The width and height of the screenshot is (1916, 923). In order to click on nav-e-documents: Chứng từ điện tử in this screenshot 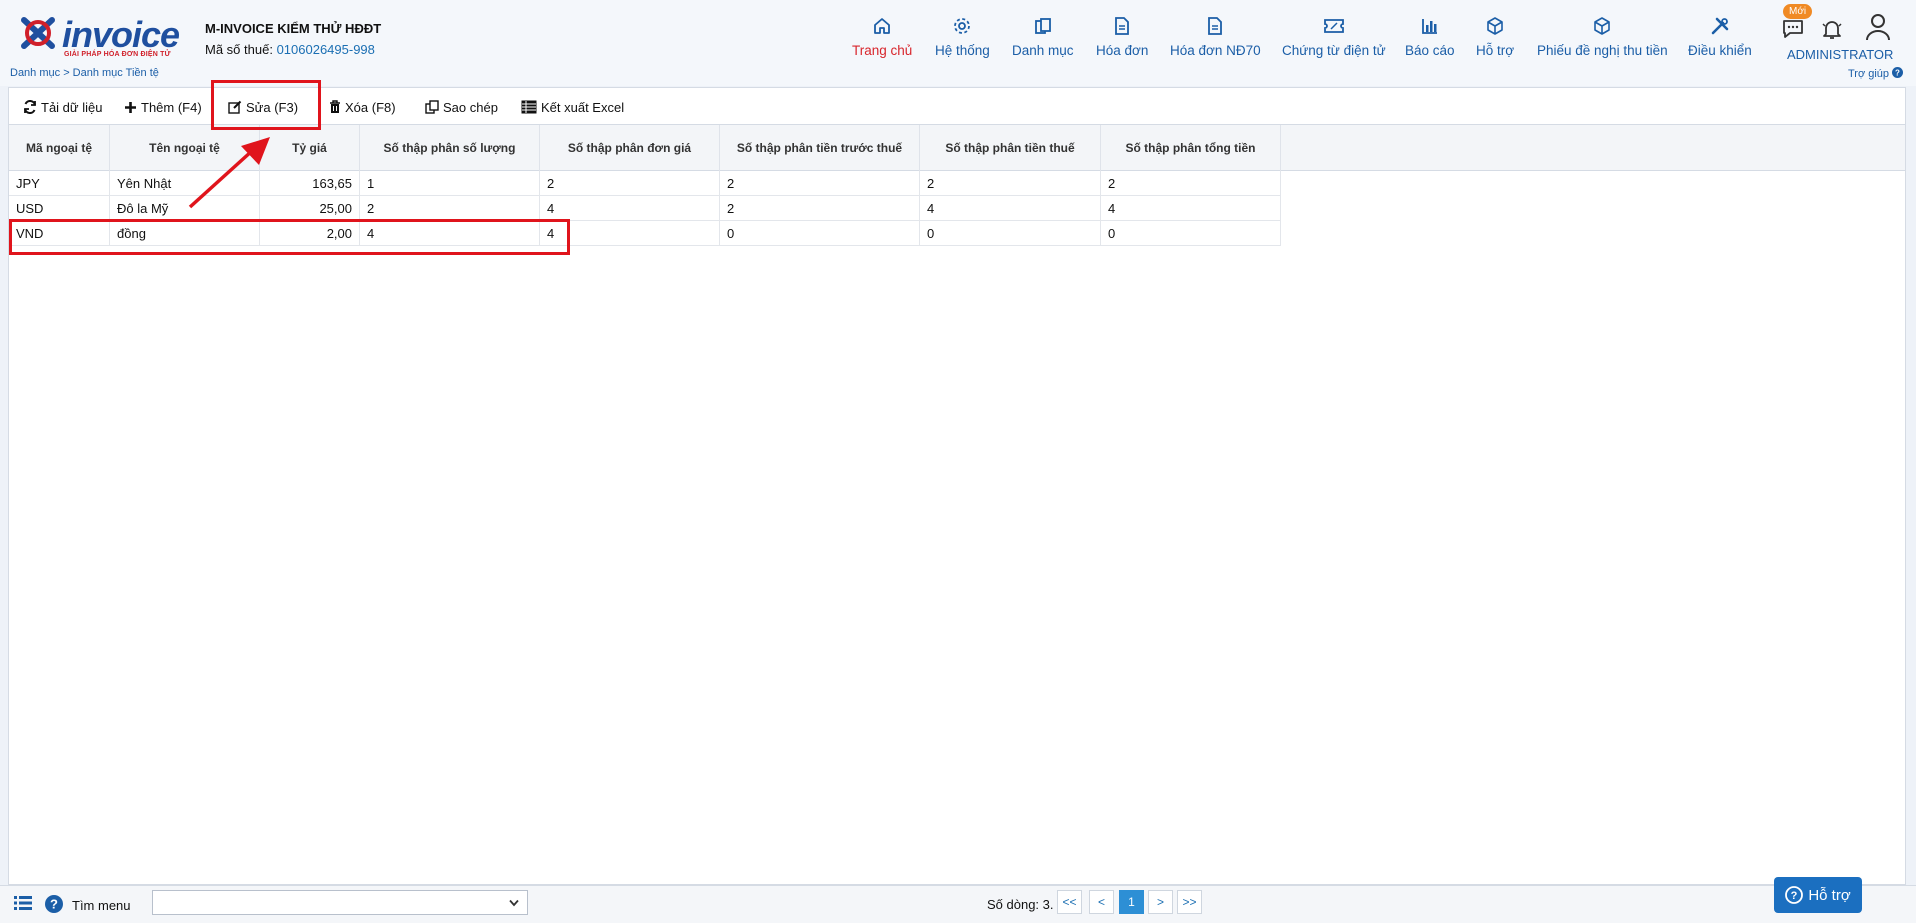, I will do `click(1334, 39)`.